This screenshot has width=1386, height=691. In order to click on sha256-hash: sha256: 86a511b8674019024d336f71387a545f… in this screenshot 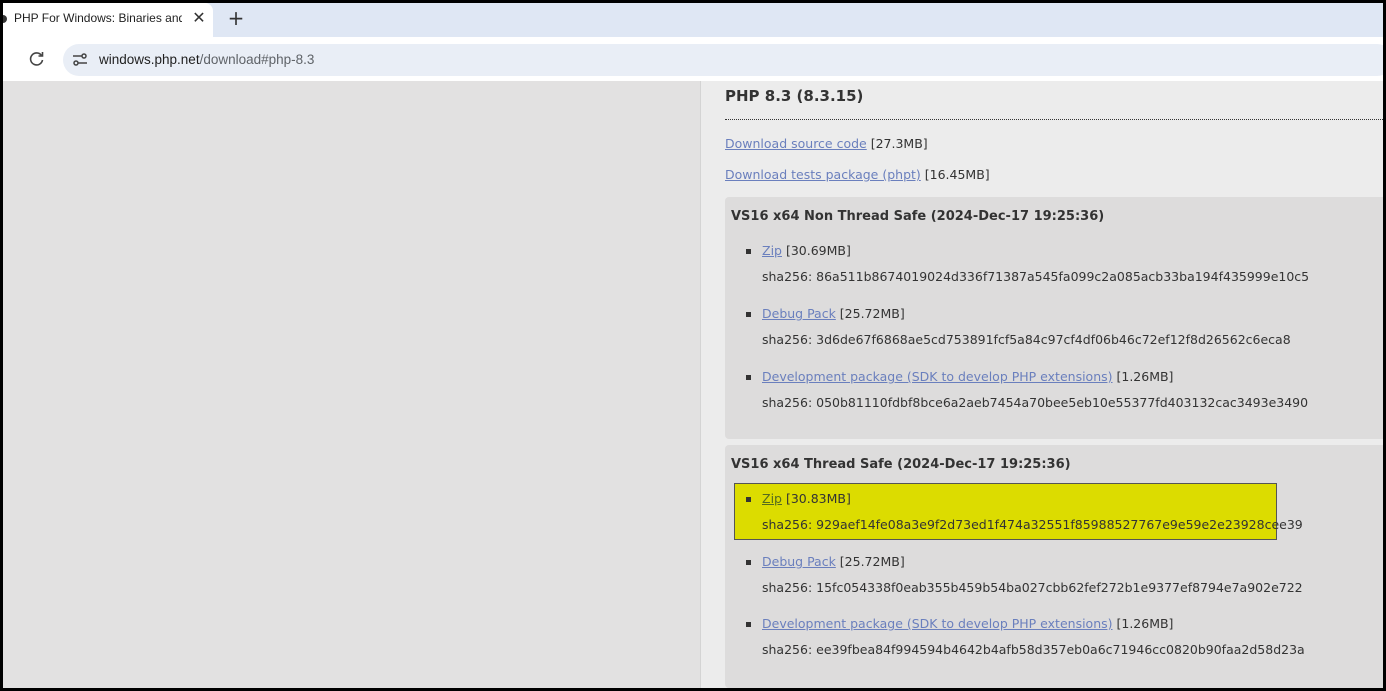, I will do `click(1036, 276)`.